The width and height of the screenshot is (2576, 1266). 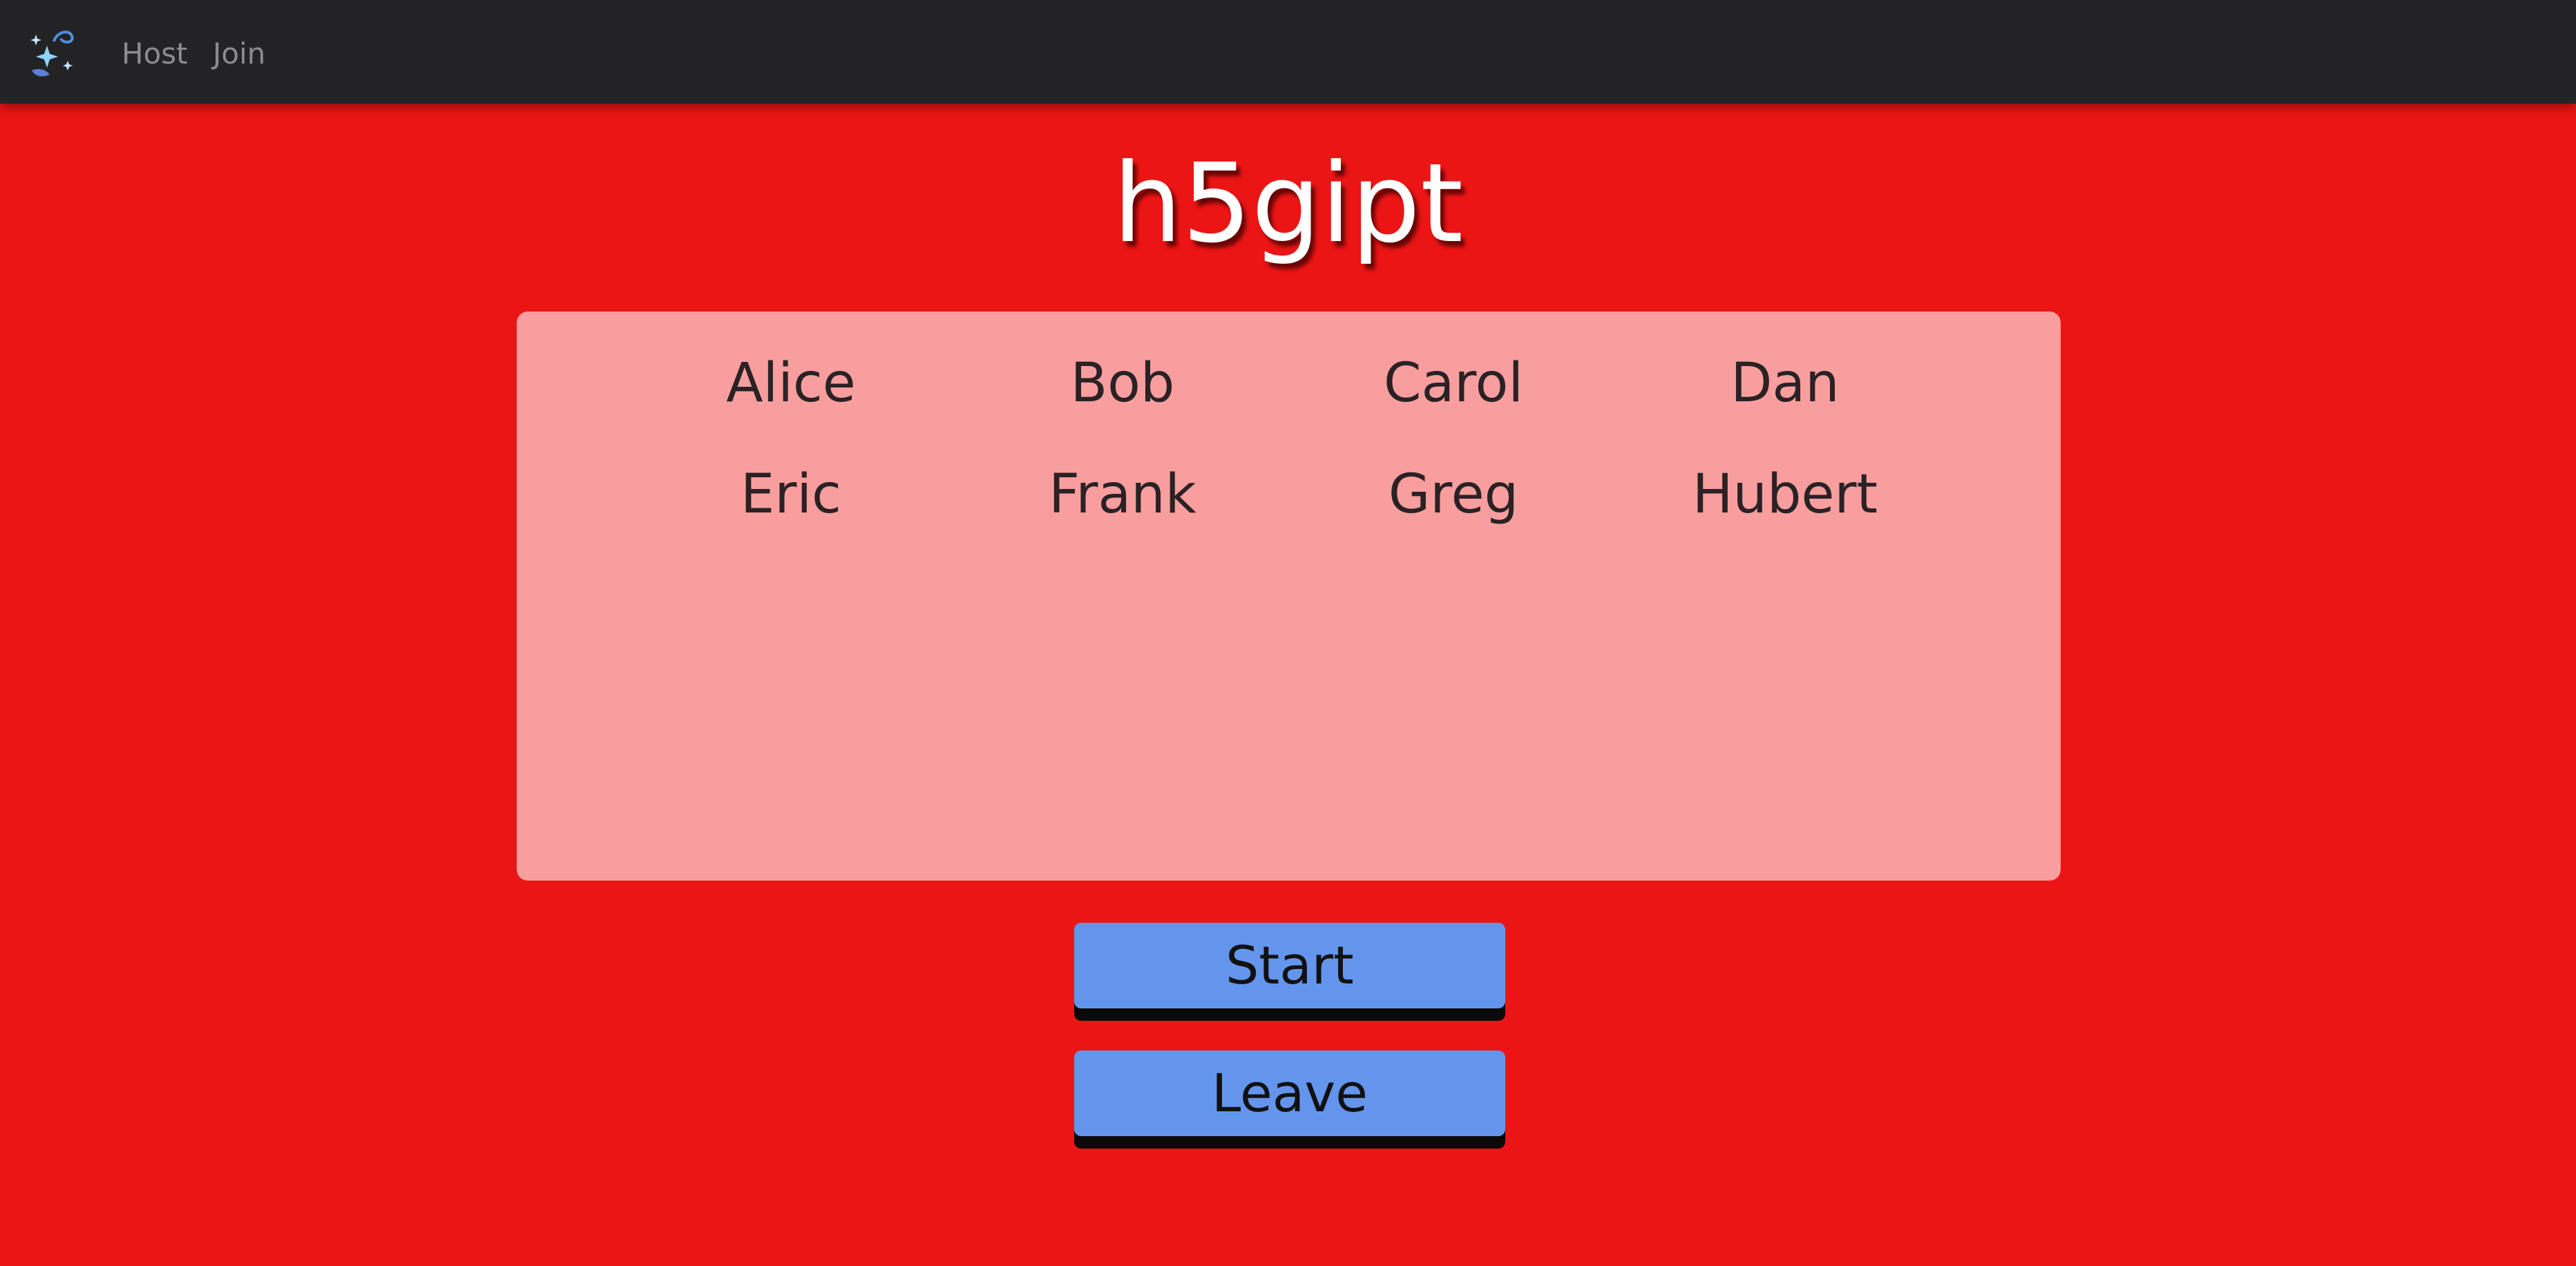 What do you see at coordinates (239, 54) in the screenshot?
I see `nav-link-join: Join` at bounding box center [239, 54].